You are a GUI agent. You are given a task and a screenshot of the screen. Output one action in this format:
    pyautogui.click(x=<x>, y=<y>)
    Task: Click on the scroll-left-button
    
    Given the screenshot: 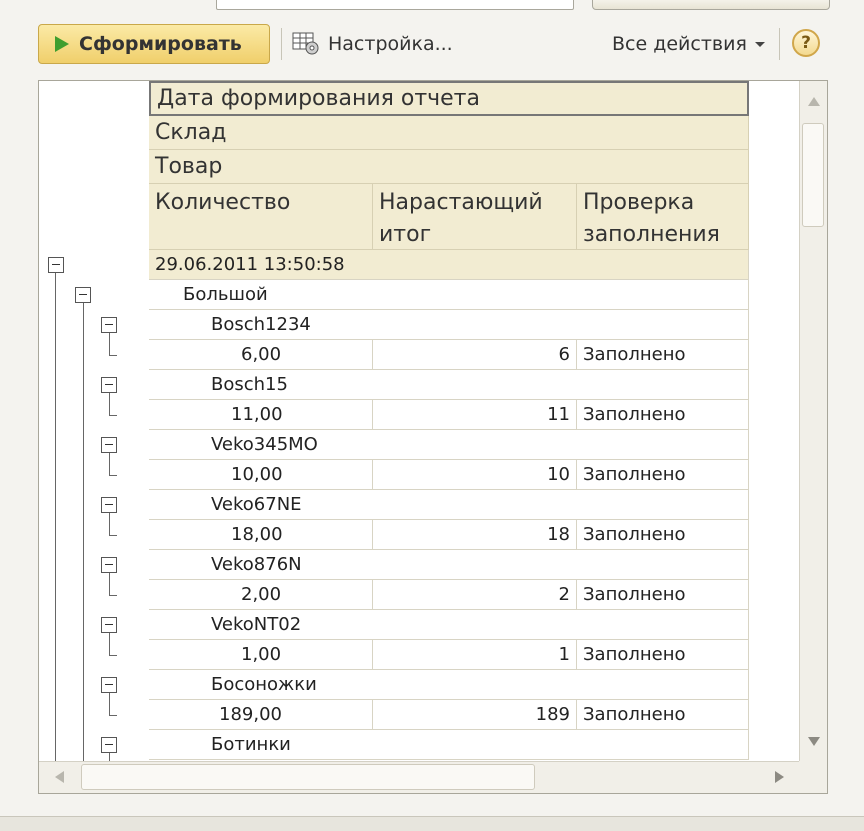 What is the action you would take?
    pyautogui.click(x=59, y=777)
    